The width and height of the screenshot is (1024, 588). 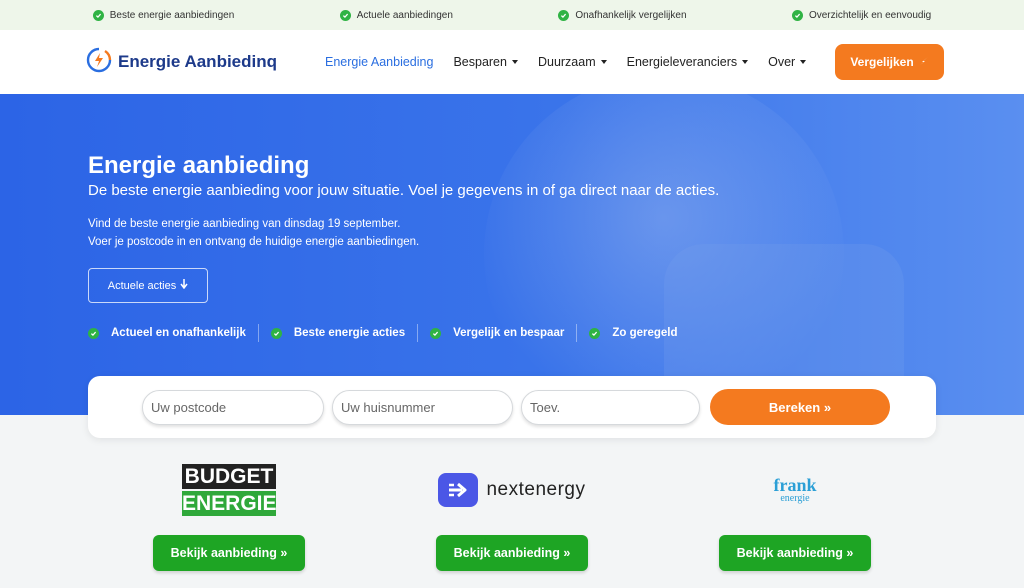 I want to click on nav-item-label: Besparen, so click(x=480, y=62).